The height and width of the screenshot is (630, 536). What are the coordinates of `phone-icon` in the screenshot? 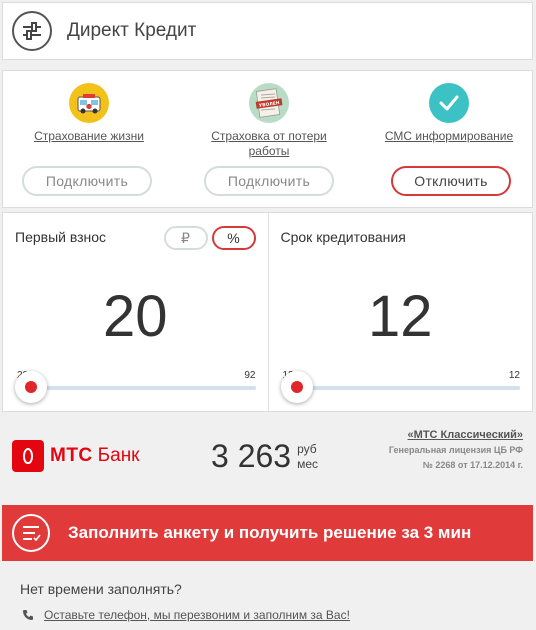 It's located at (28, 615).